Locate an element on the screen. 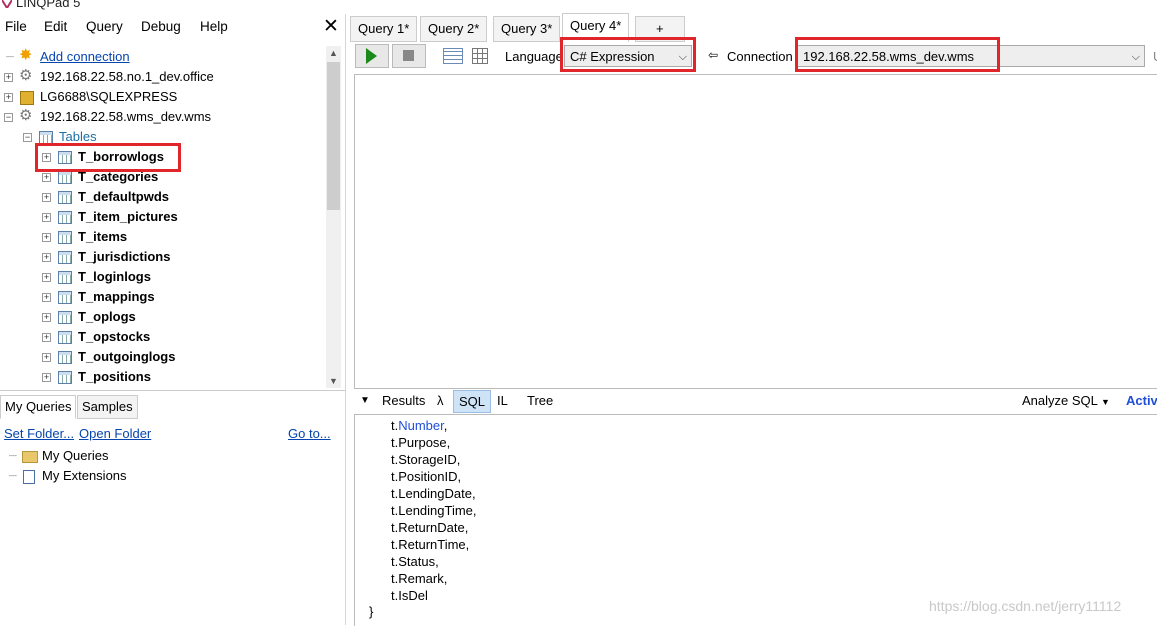 The width and height of the screenshot is (1157, 626). table-node: + T_defaultpwds is located at coordinates (160, 197).